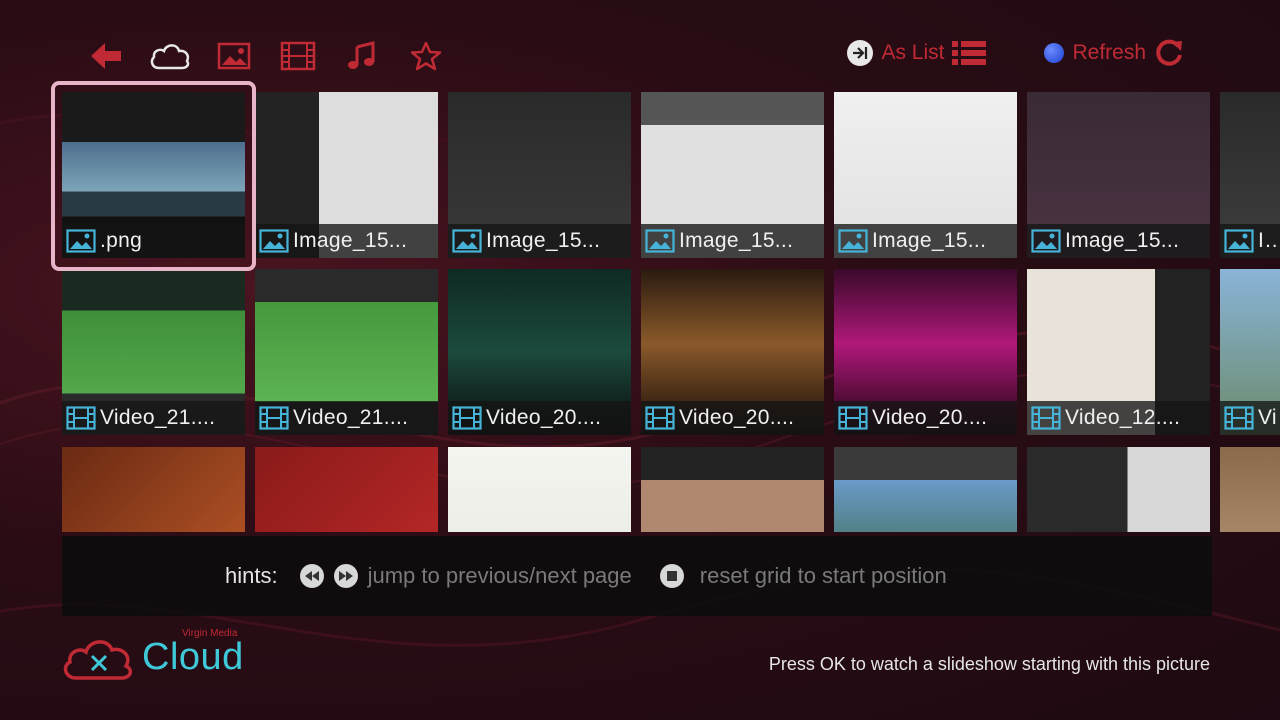 The image size is (1280, 720). I want to click on media-type-nav, so click(266, 56).